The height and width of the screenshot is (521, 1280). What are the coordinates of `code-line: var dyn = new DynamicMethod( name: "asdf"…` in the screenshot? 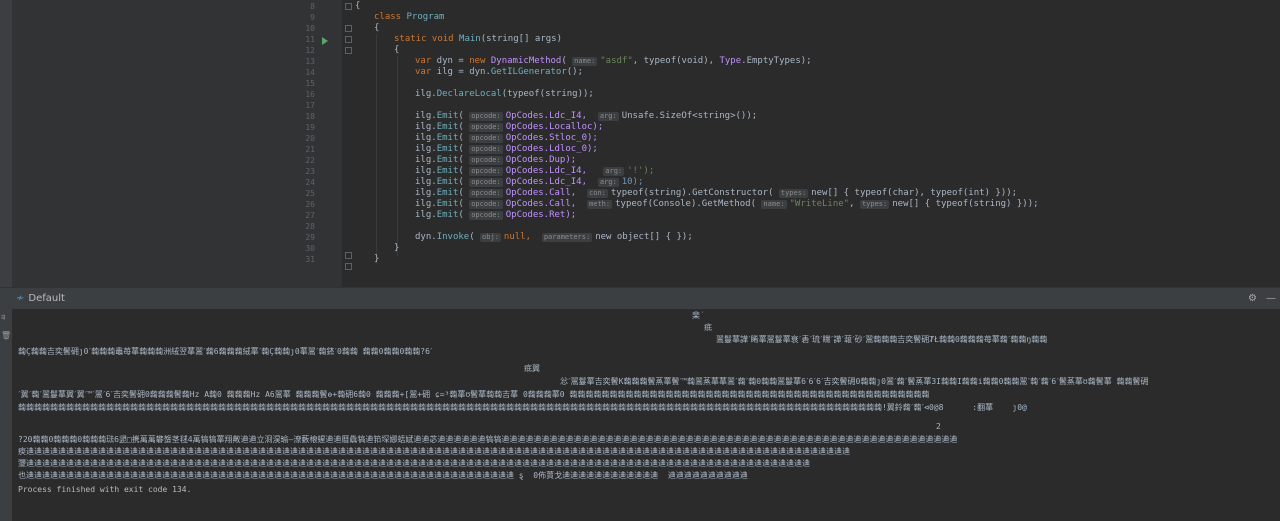 It's located at (613, 61).